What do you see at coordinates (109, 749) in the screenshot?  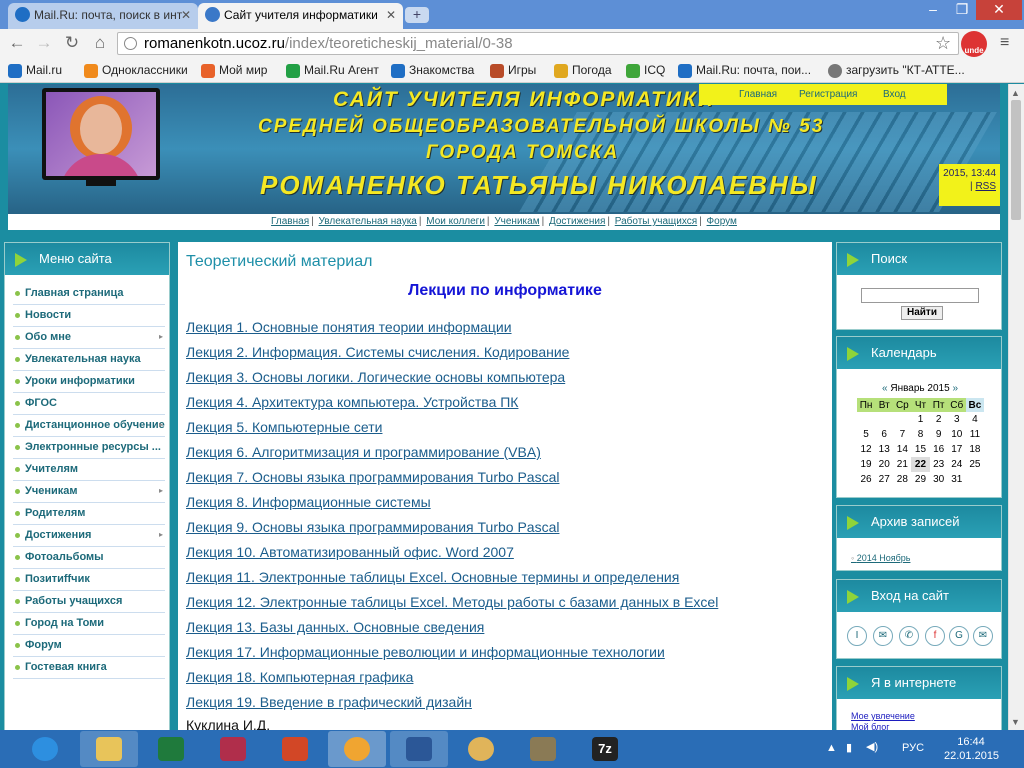 I see `taskbar-app-explorer` at bounding box center [109, 749].